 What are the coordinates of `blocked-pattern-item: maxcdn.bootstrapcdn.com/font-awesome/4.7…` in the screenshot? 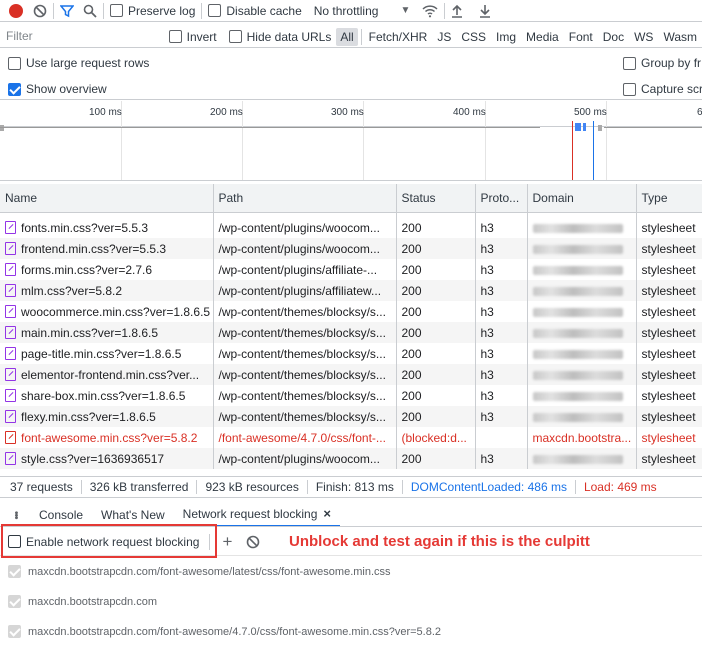 It's located at (224, 631).